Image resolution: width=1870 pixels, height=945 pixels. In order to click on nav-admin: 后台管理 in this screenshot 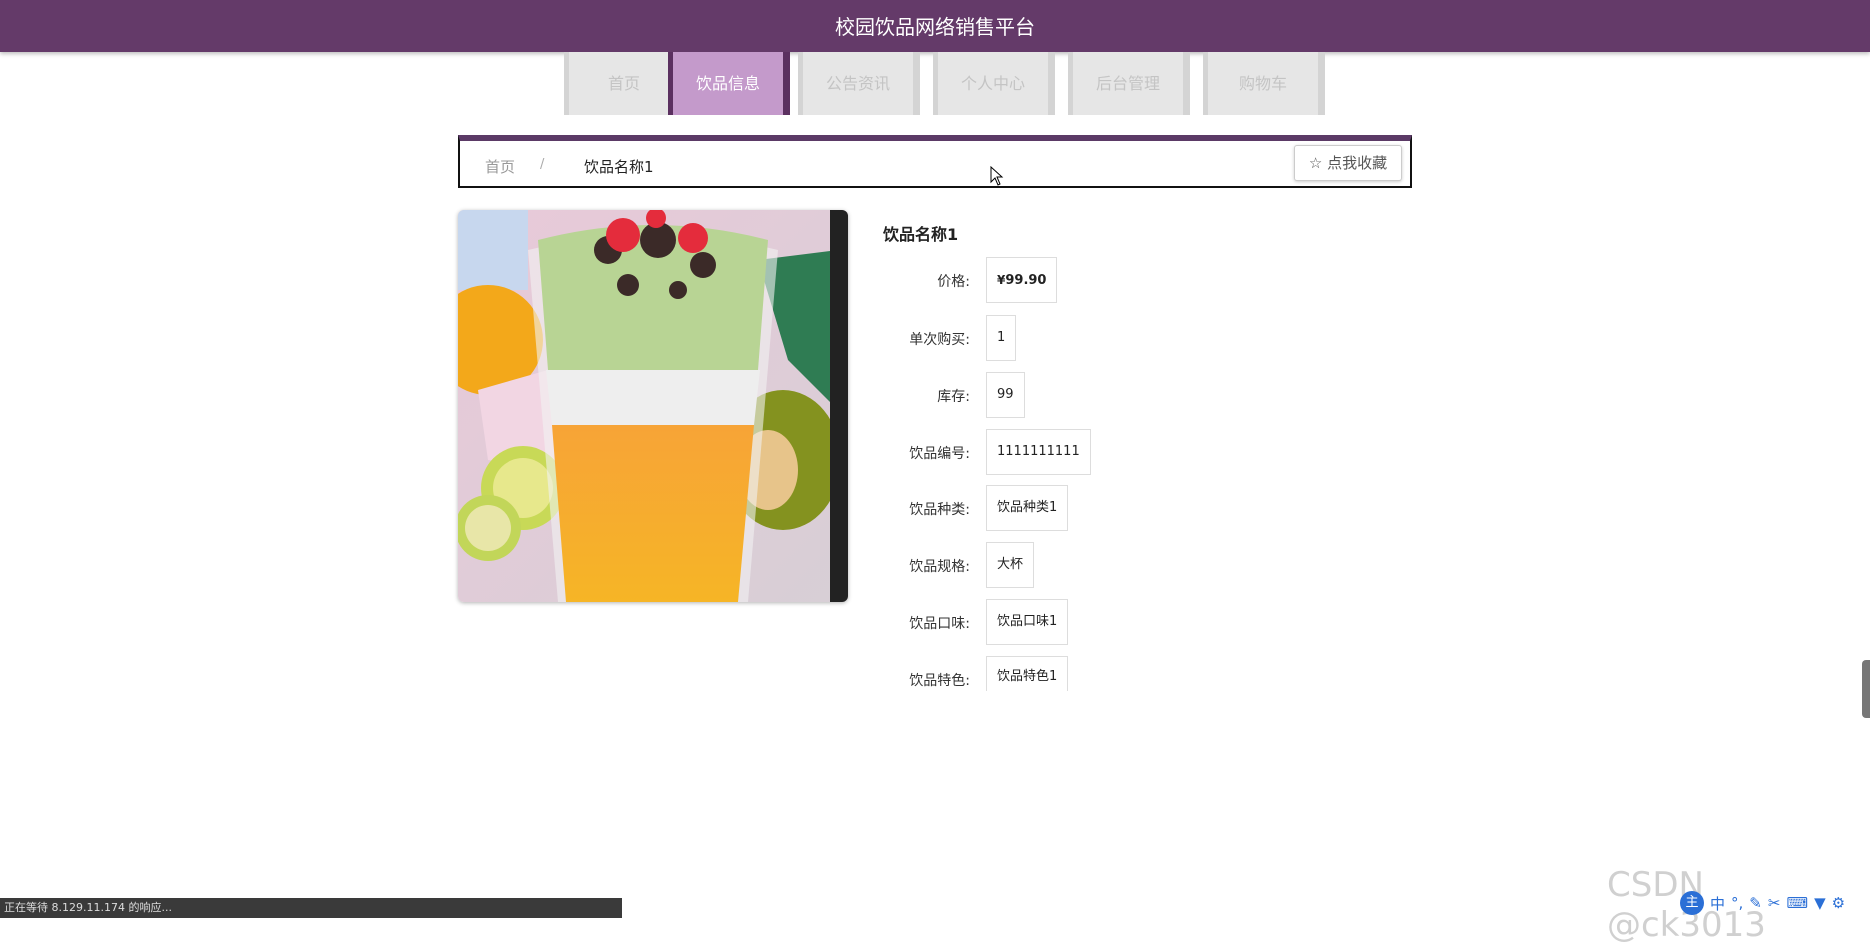, I will do `click(1129, 83)`.